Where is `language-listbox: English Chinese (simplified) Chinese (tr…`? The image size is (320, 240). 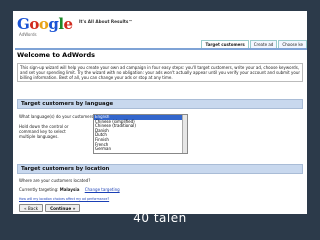 language-listbox: English Chinese (simplified) Chinese (tr… is located at coordinates (140, 134).